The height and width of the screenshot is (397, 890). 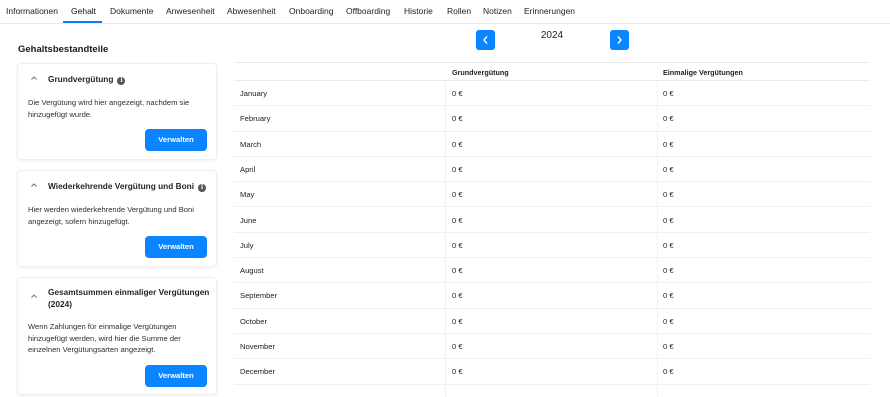 I want to click on chevron-left-icon, so click(x=485, y=40).